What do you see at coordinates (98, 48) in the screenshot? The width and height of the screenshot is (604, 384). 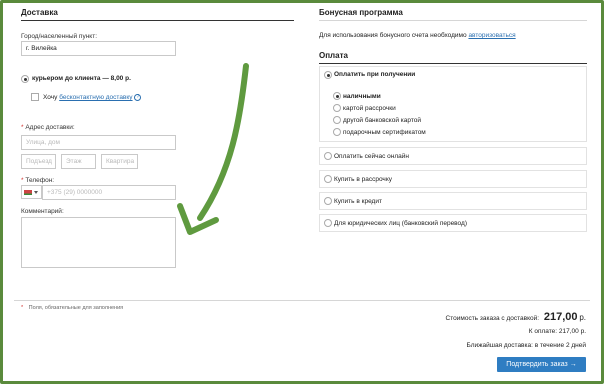 I see `city-input: г. Вилейка` at bounding box center [98, 48].